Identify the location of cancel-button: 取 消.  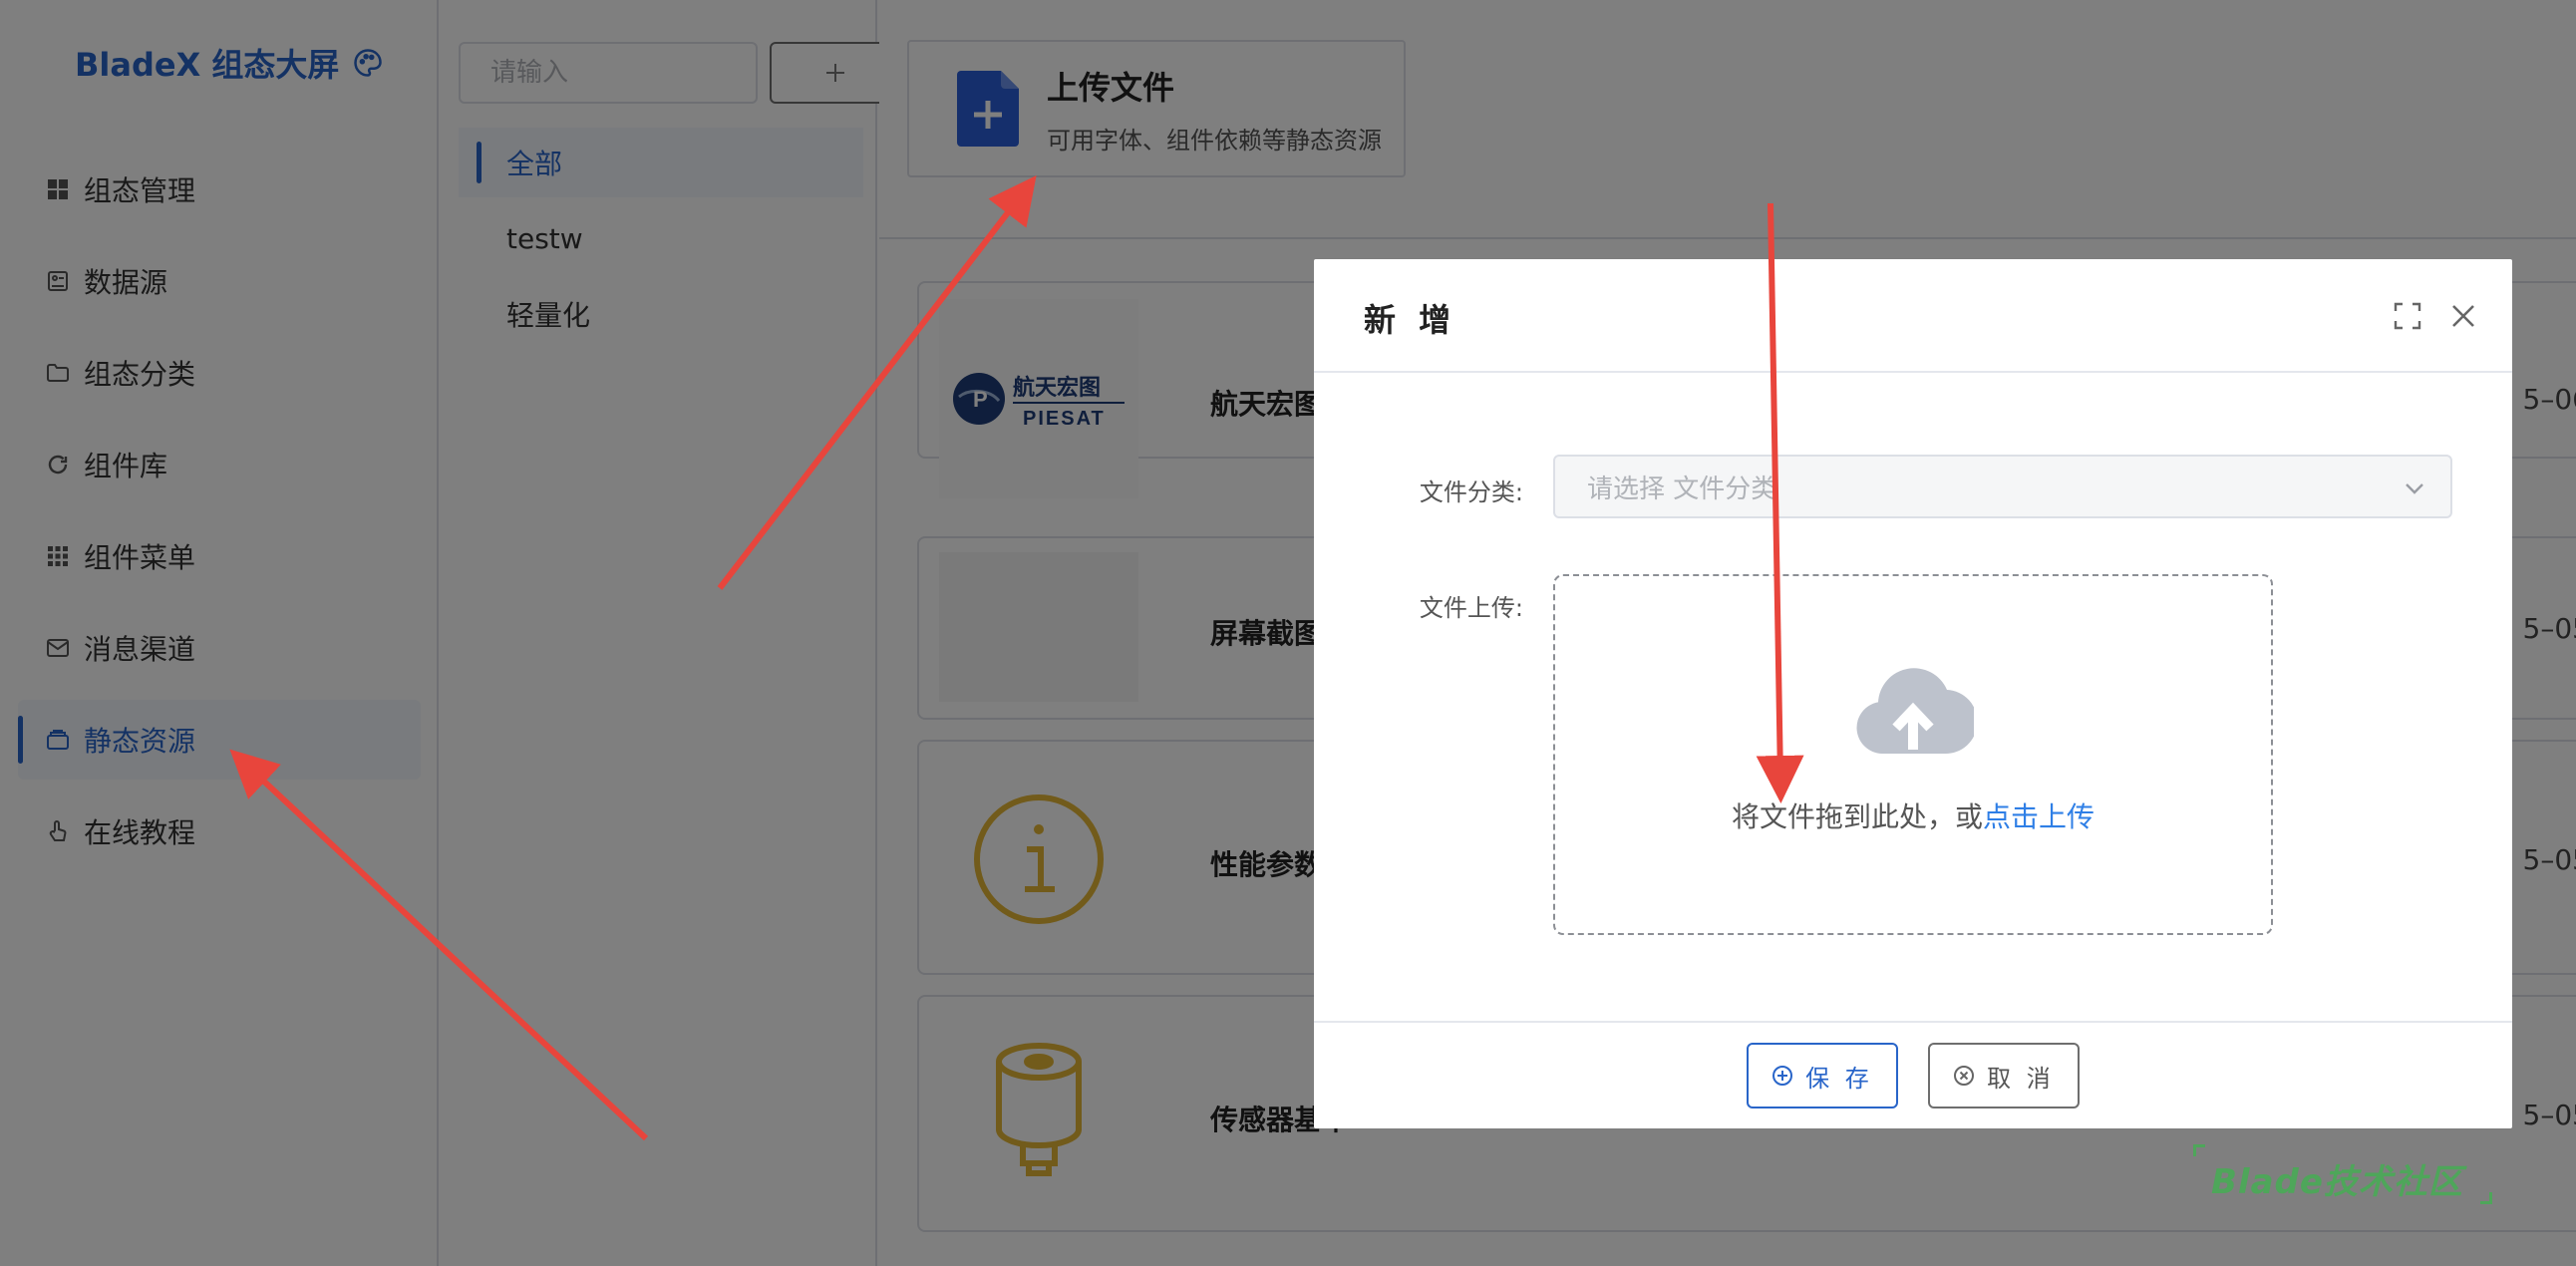
(2004, 1076).